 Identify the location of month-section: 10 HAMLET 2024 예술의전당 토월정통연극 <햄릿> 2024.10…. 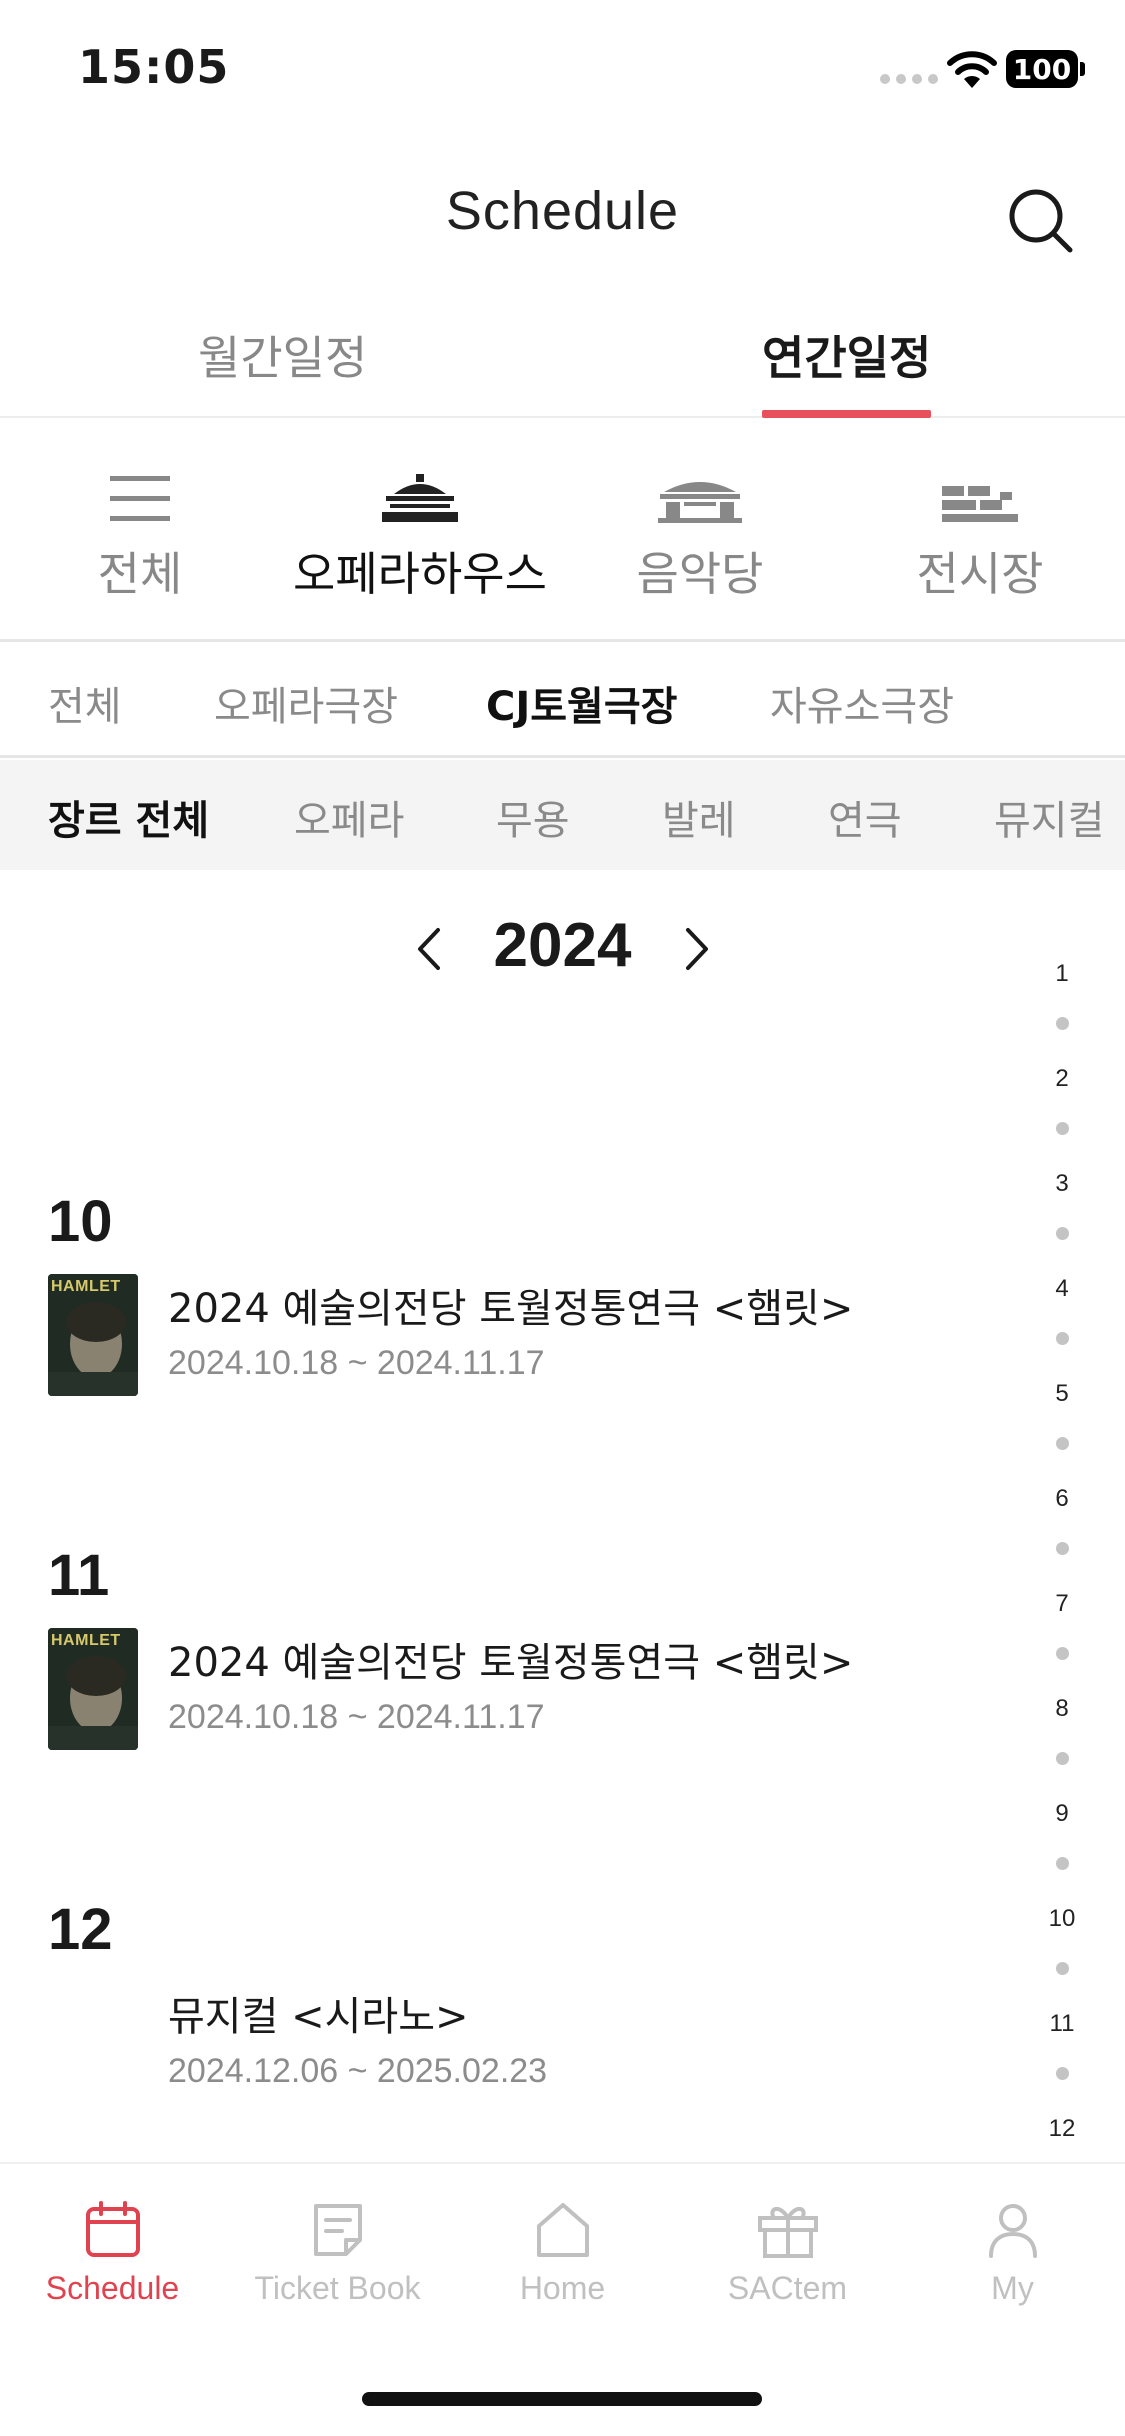
(538, 1292).